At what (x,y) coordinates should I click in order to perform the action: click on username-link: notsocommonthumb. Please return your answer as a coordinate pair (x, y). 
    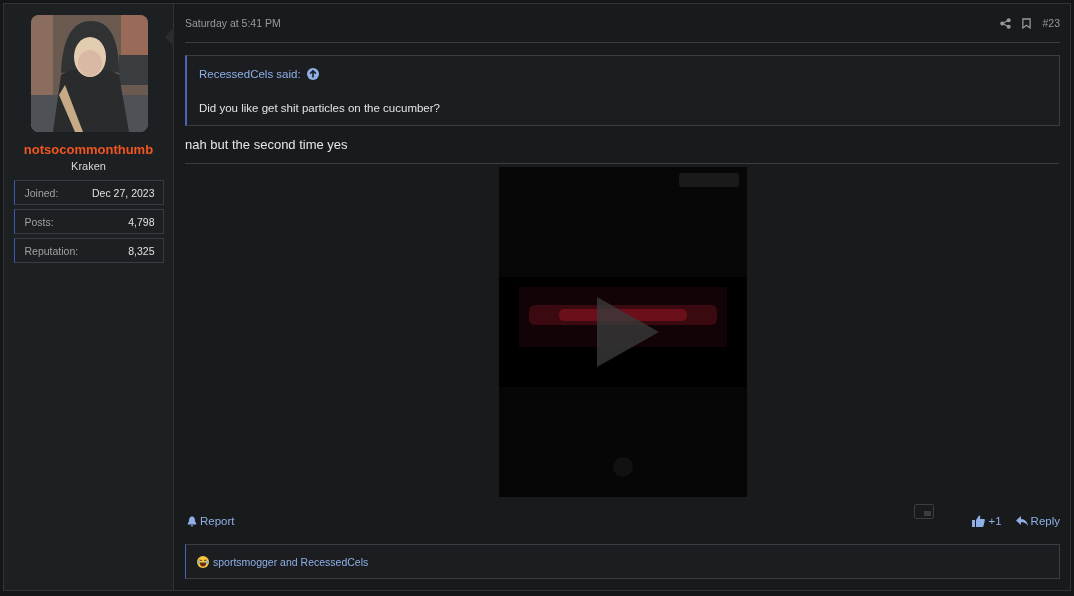
    Looking at the image, I should click on (88, 149).